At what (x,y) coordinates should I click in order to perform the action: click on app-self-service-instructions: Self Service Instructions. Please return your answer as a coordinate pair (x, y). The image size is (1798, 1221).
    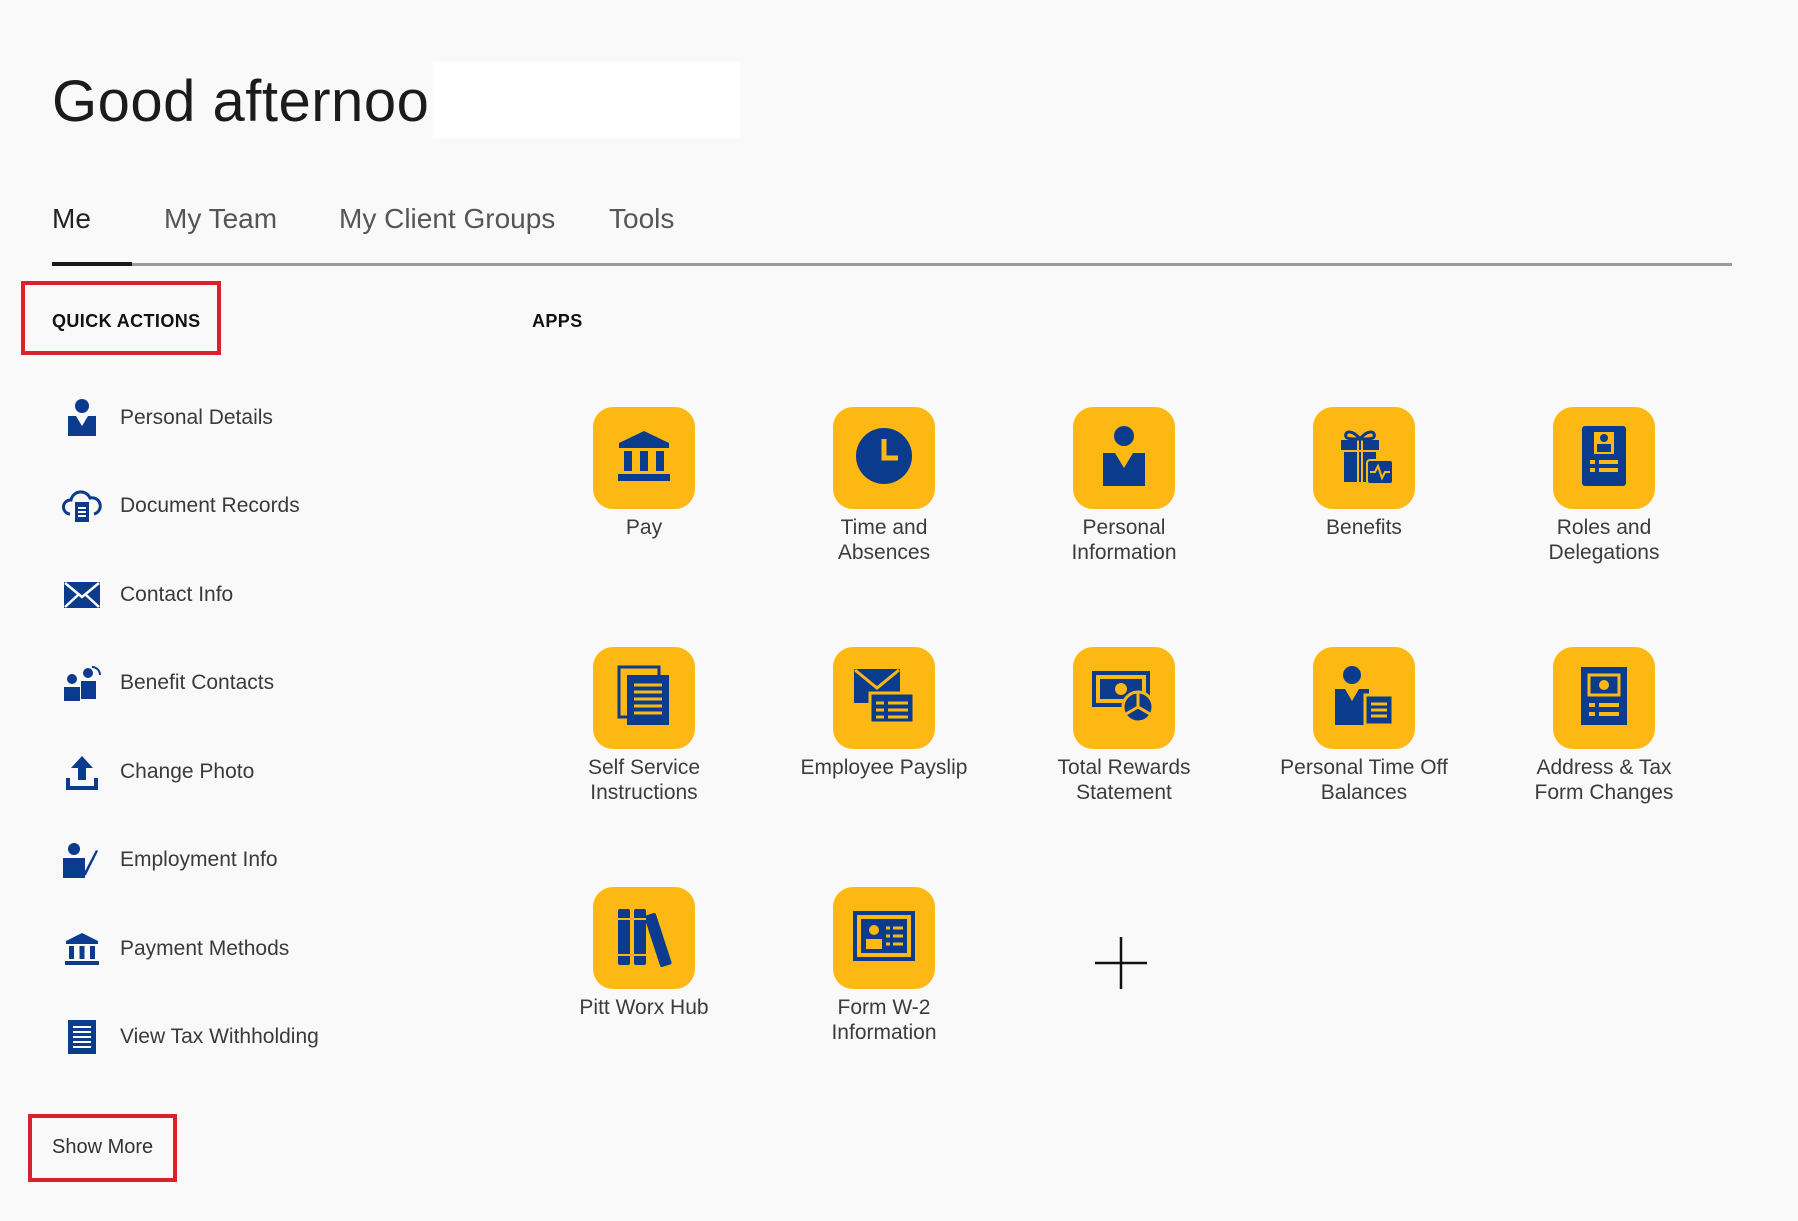
    Looking at the image, I should click on (644, 726).